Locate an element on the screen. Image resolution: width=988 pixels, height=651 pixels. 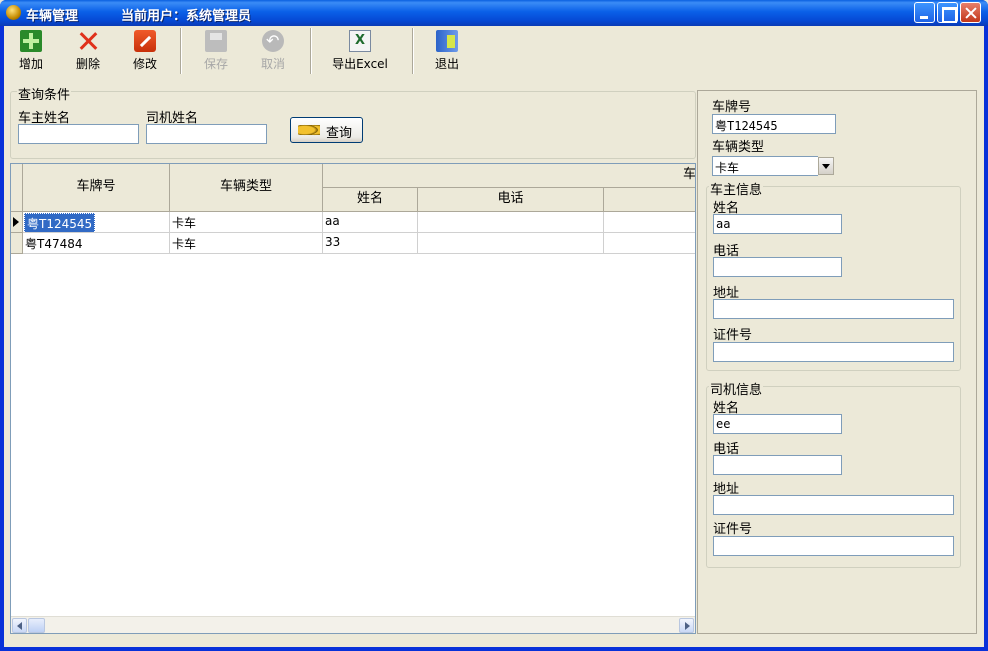
excel-icon is located at coordinates (360, 41).